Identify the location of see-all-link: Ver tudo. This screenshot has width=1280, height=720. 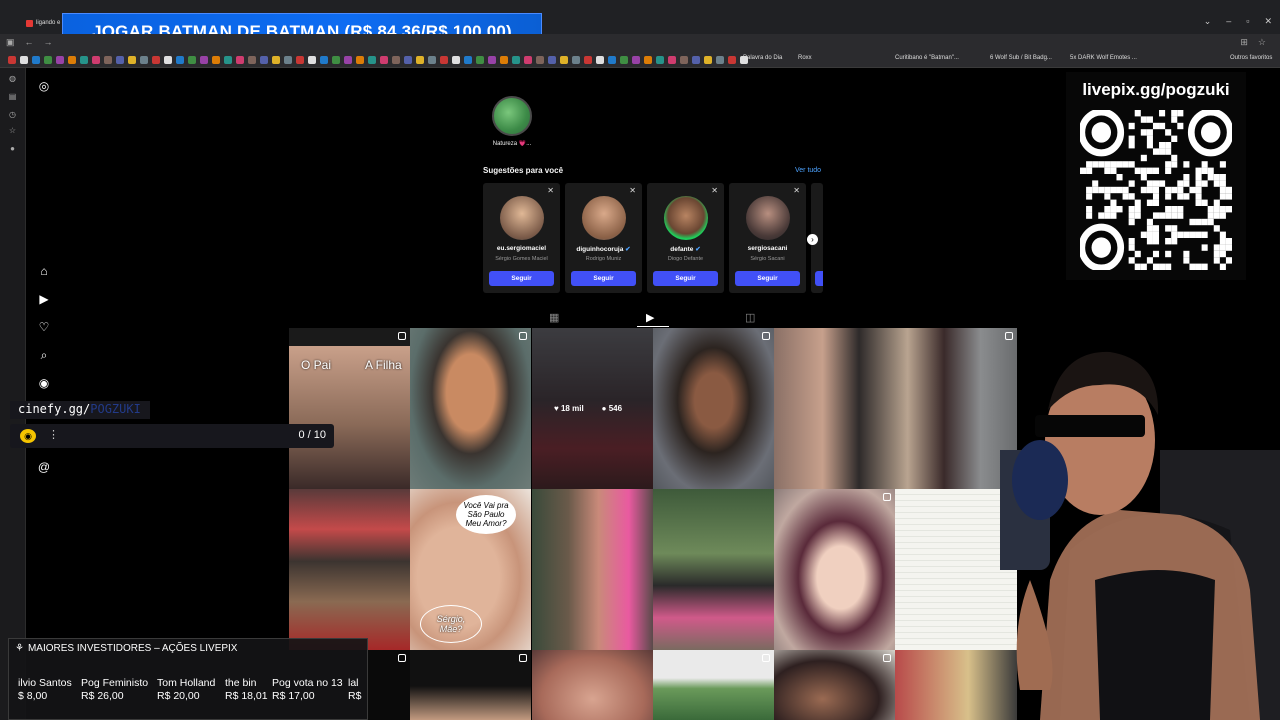
(808, 170).